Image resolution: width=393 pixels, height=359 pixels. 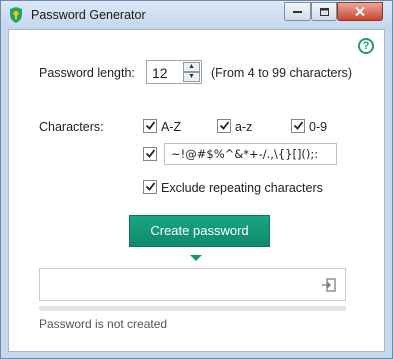 I want to click on increment-icon: ▲, so click(x=191, y=67).